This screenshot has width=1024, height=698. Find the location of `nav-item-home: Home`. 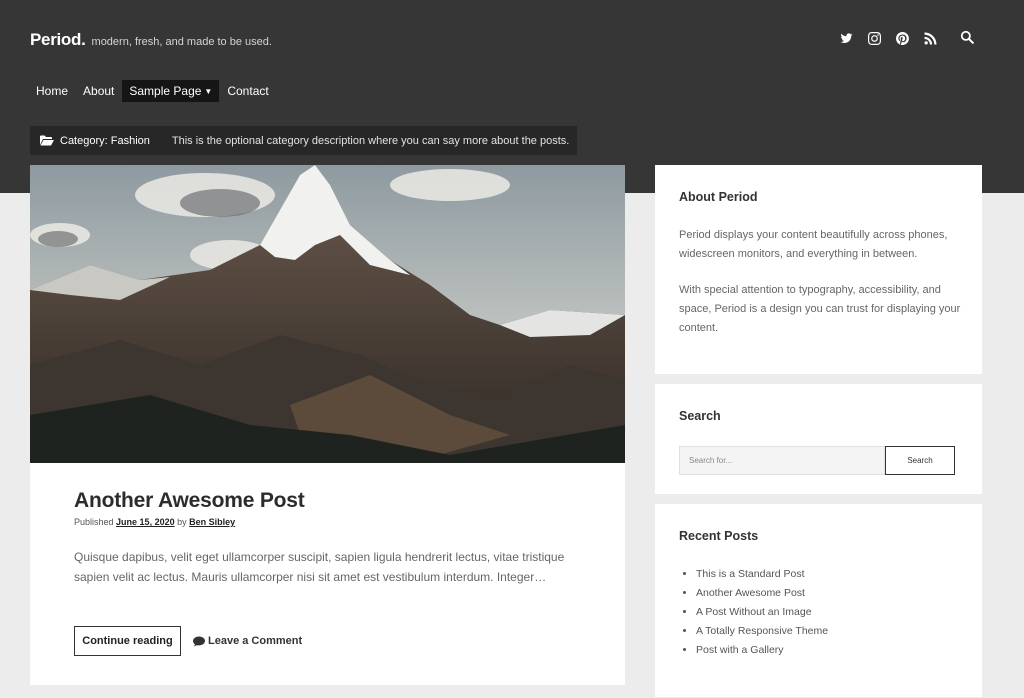

nav-item-home: Home is located at coordinates (52, 91).